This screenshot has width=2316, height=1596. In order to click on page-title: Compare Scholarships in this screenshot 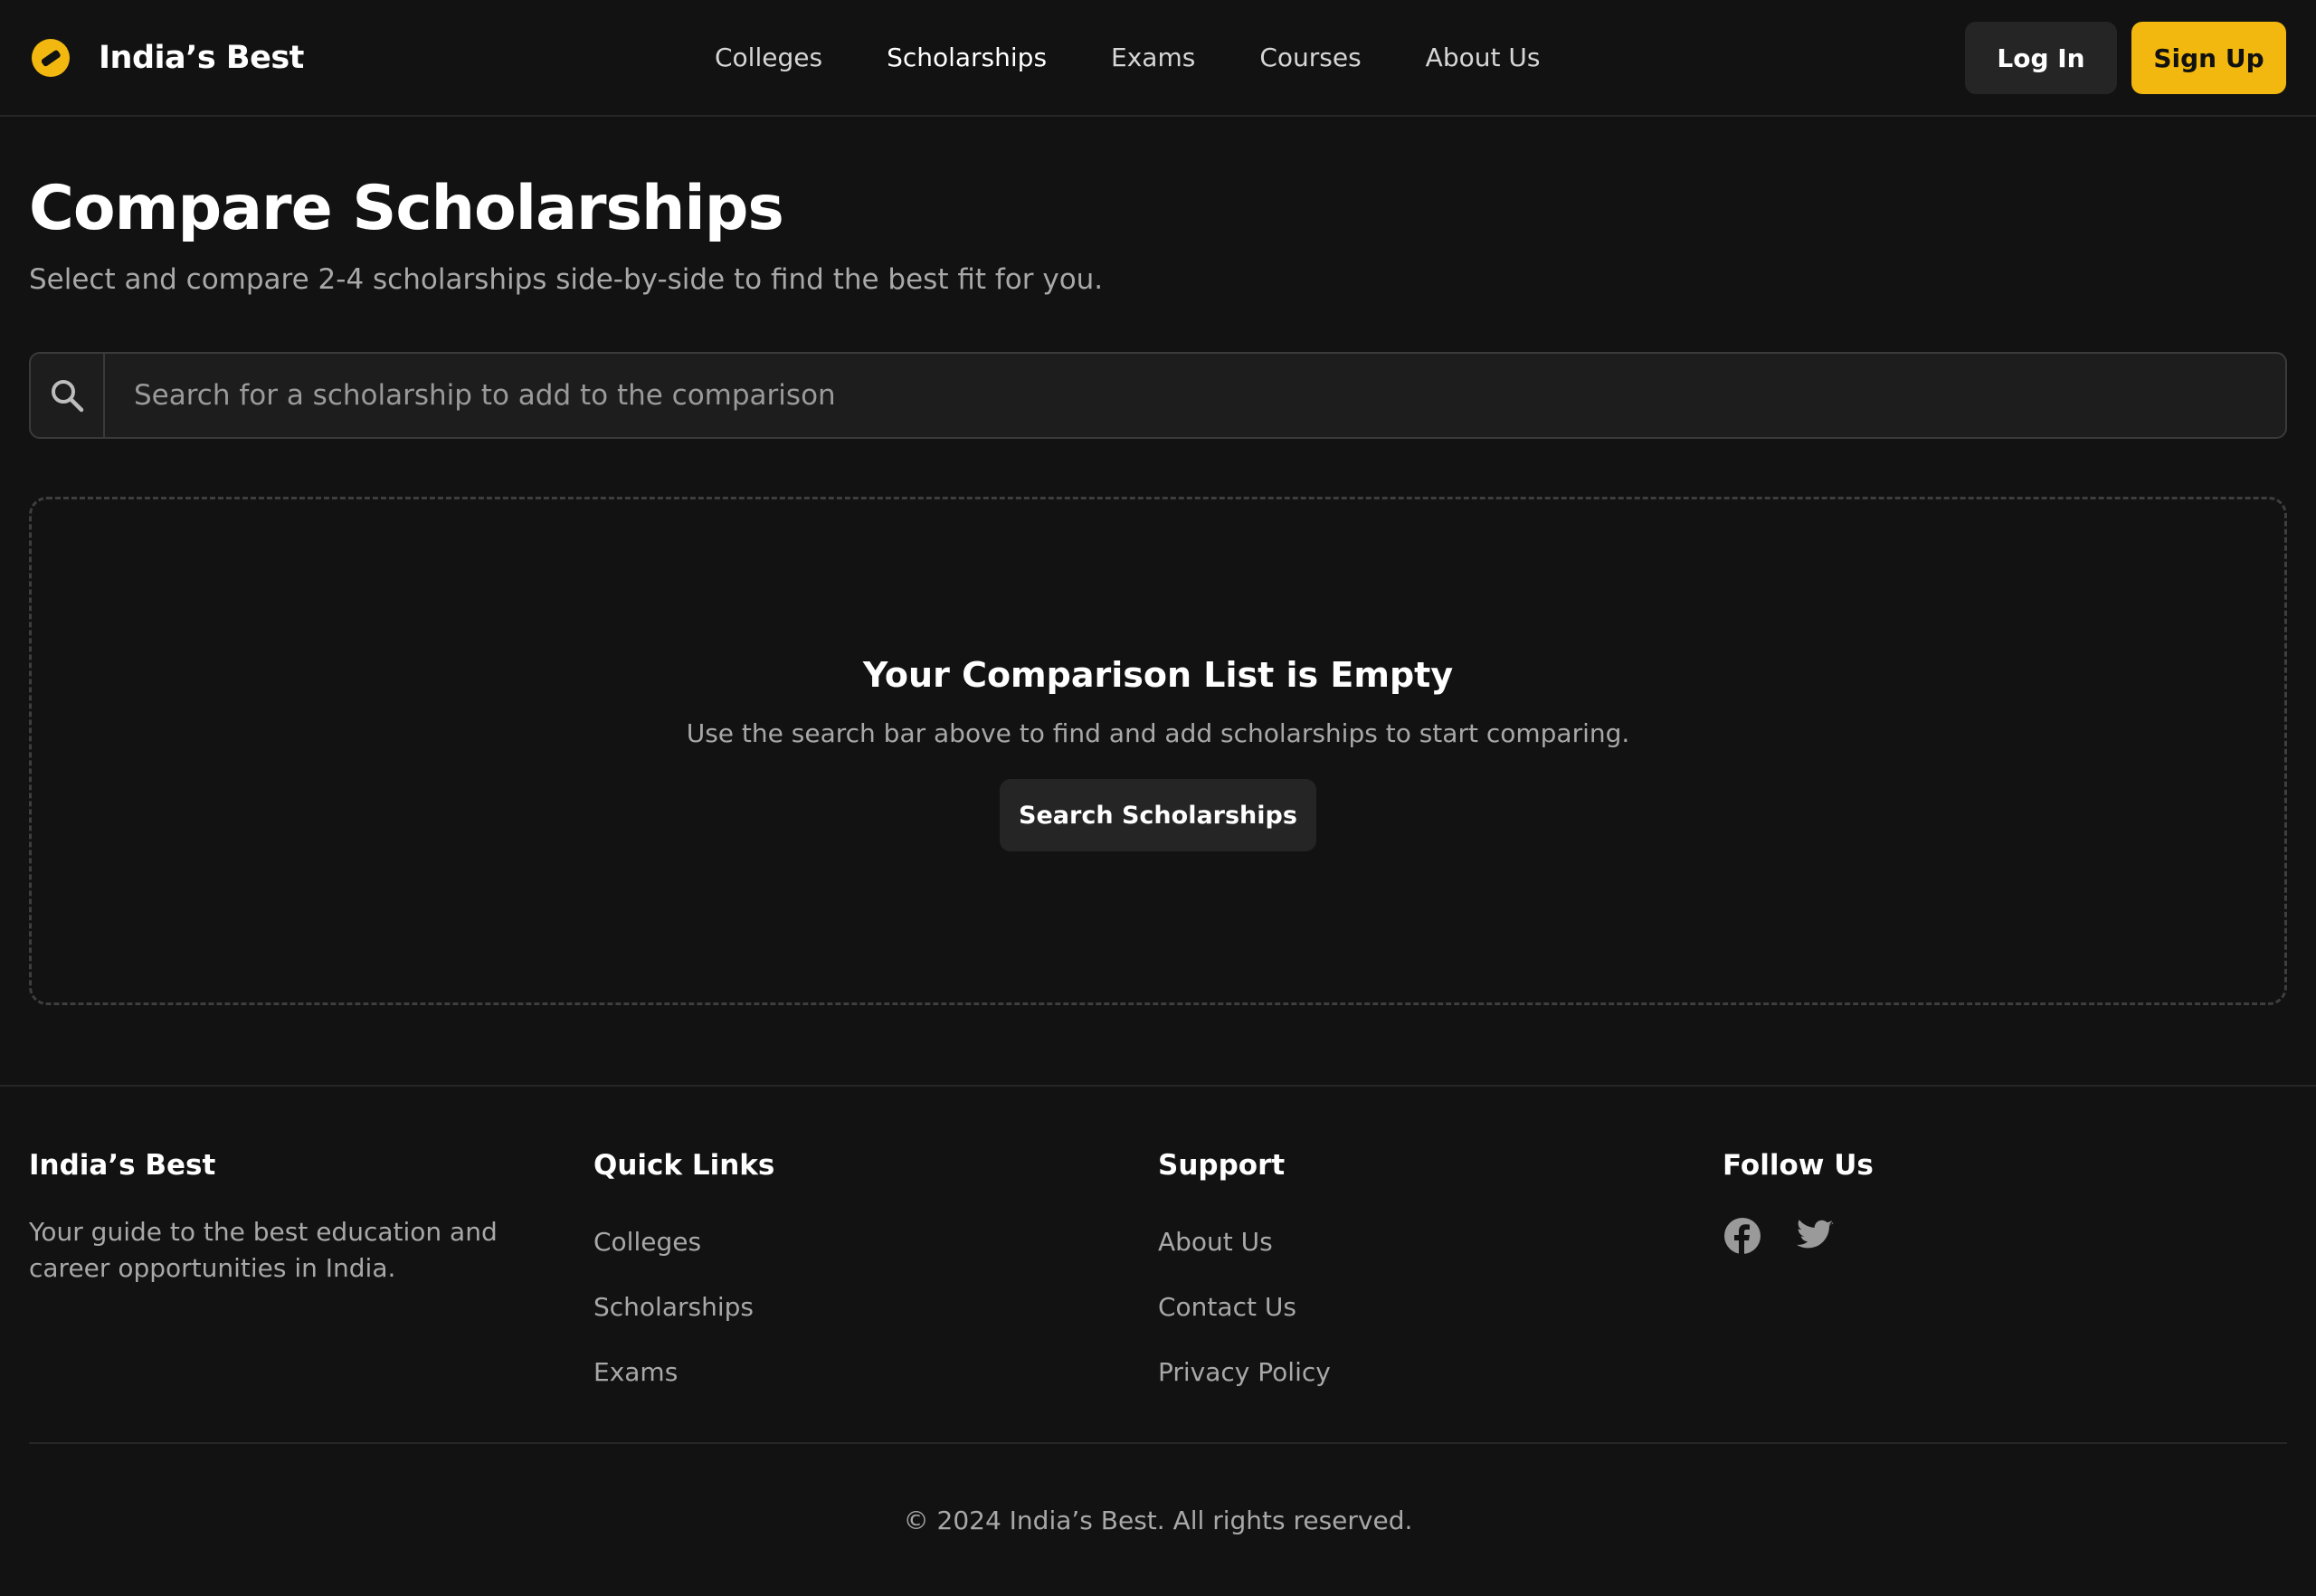, I will do `click(406, 209)`.